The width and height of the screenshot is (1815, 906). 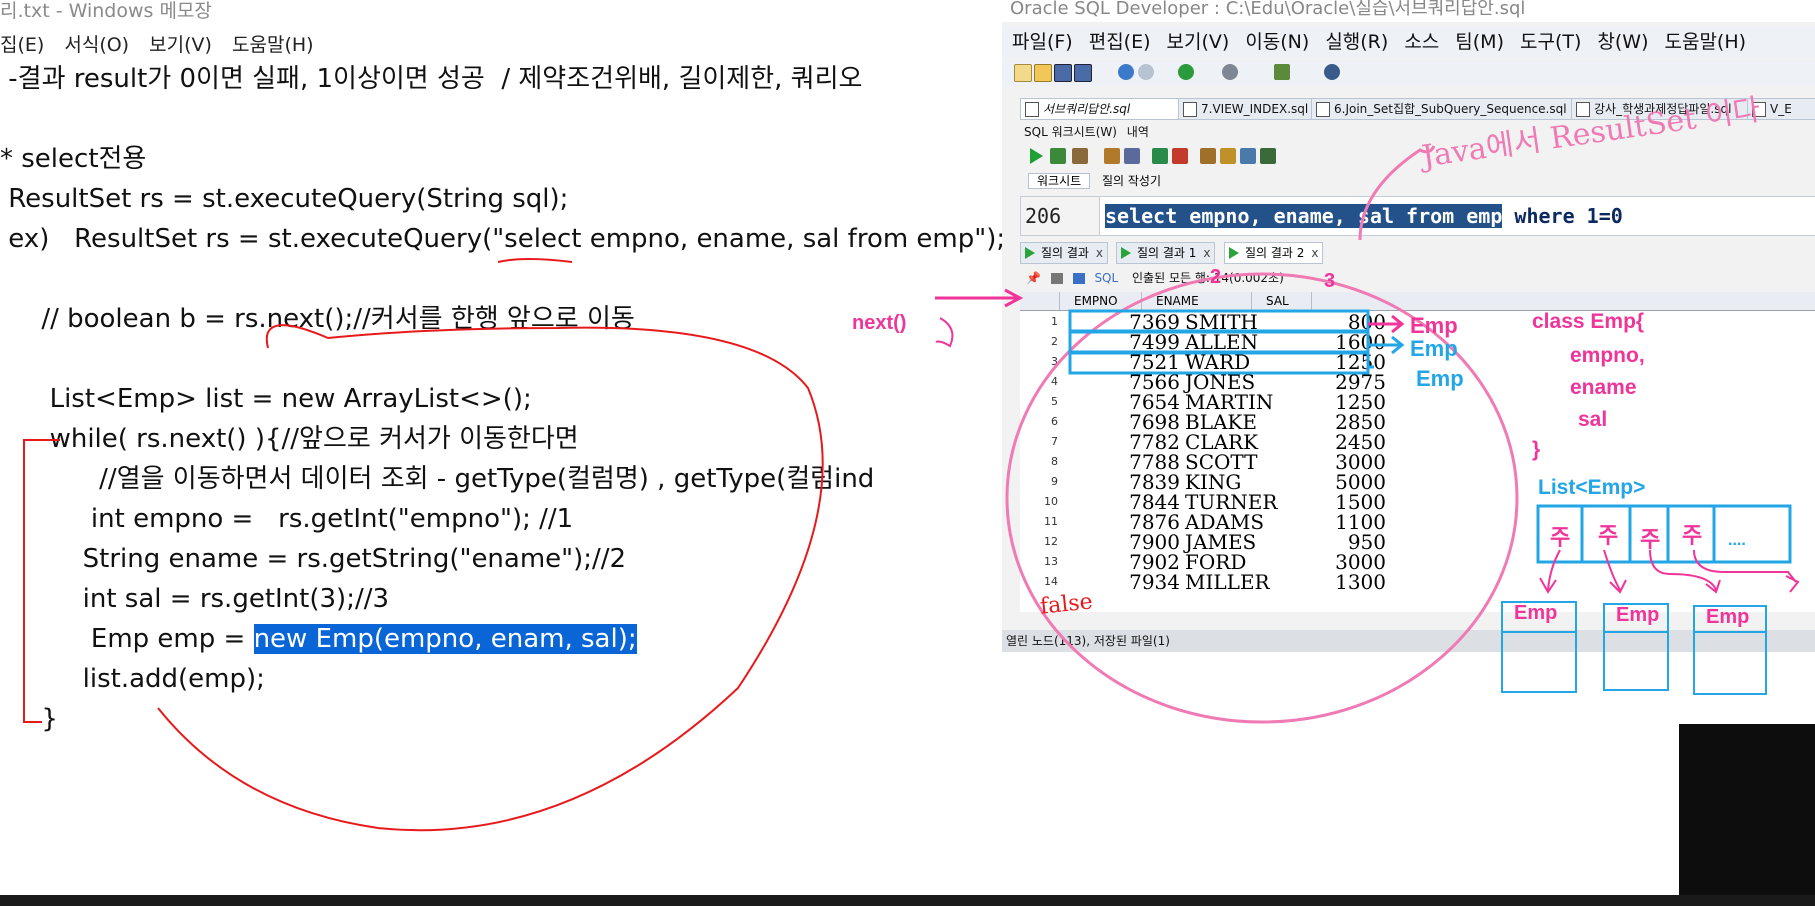 I want to click on commit2-icon, so click(x=1160, y=156).